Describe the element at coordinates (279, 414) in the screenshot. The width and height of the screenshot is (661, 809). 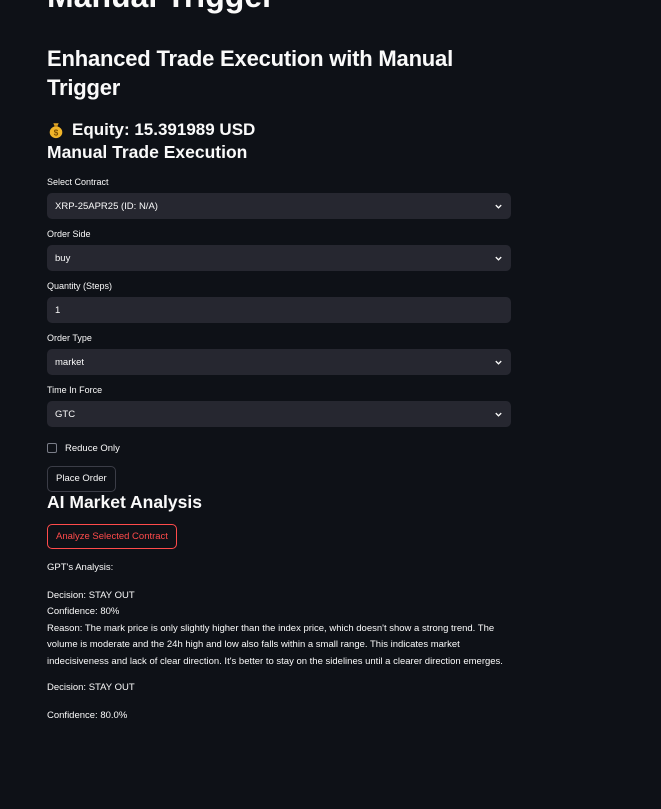
I see `time-in-force-select: GTC` at that location.